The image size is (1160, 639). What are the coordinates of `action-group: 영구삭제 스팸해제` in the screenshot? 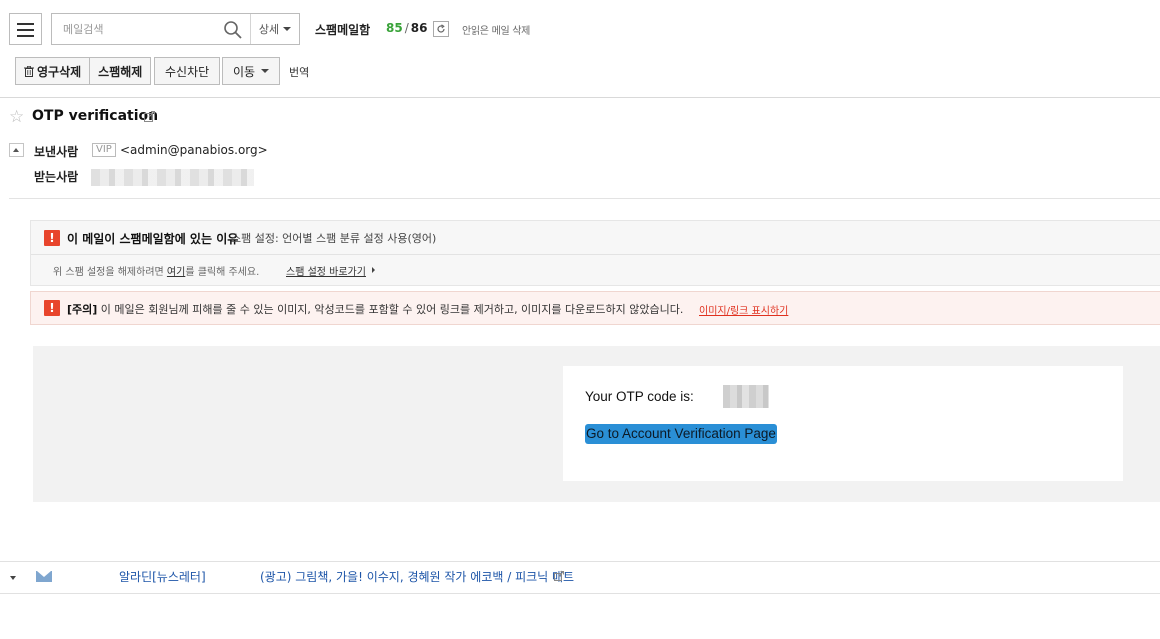 It's located at (83, 71).